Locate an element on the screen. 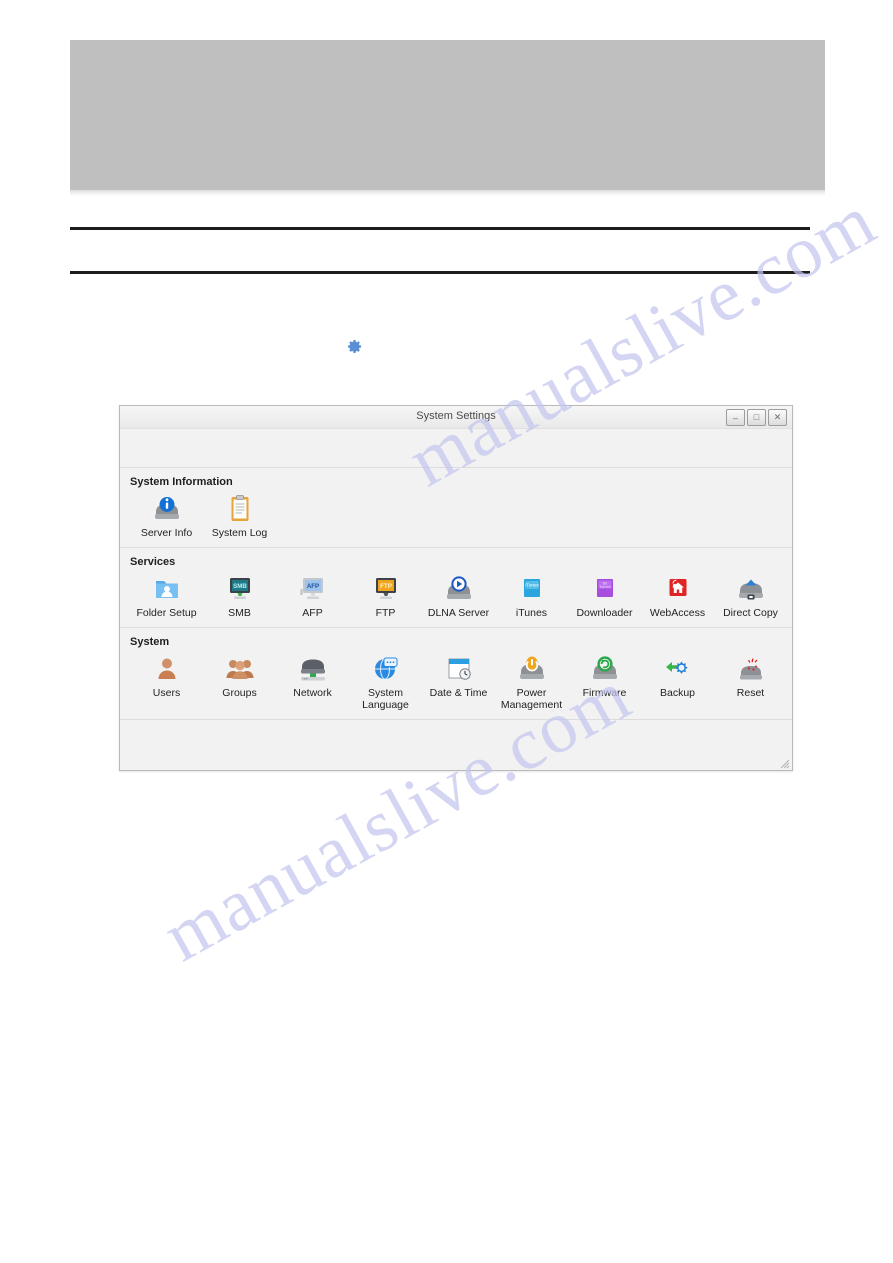  groups-icon is located at coordinates (240, 669).